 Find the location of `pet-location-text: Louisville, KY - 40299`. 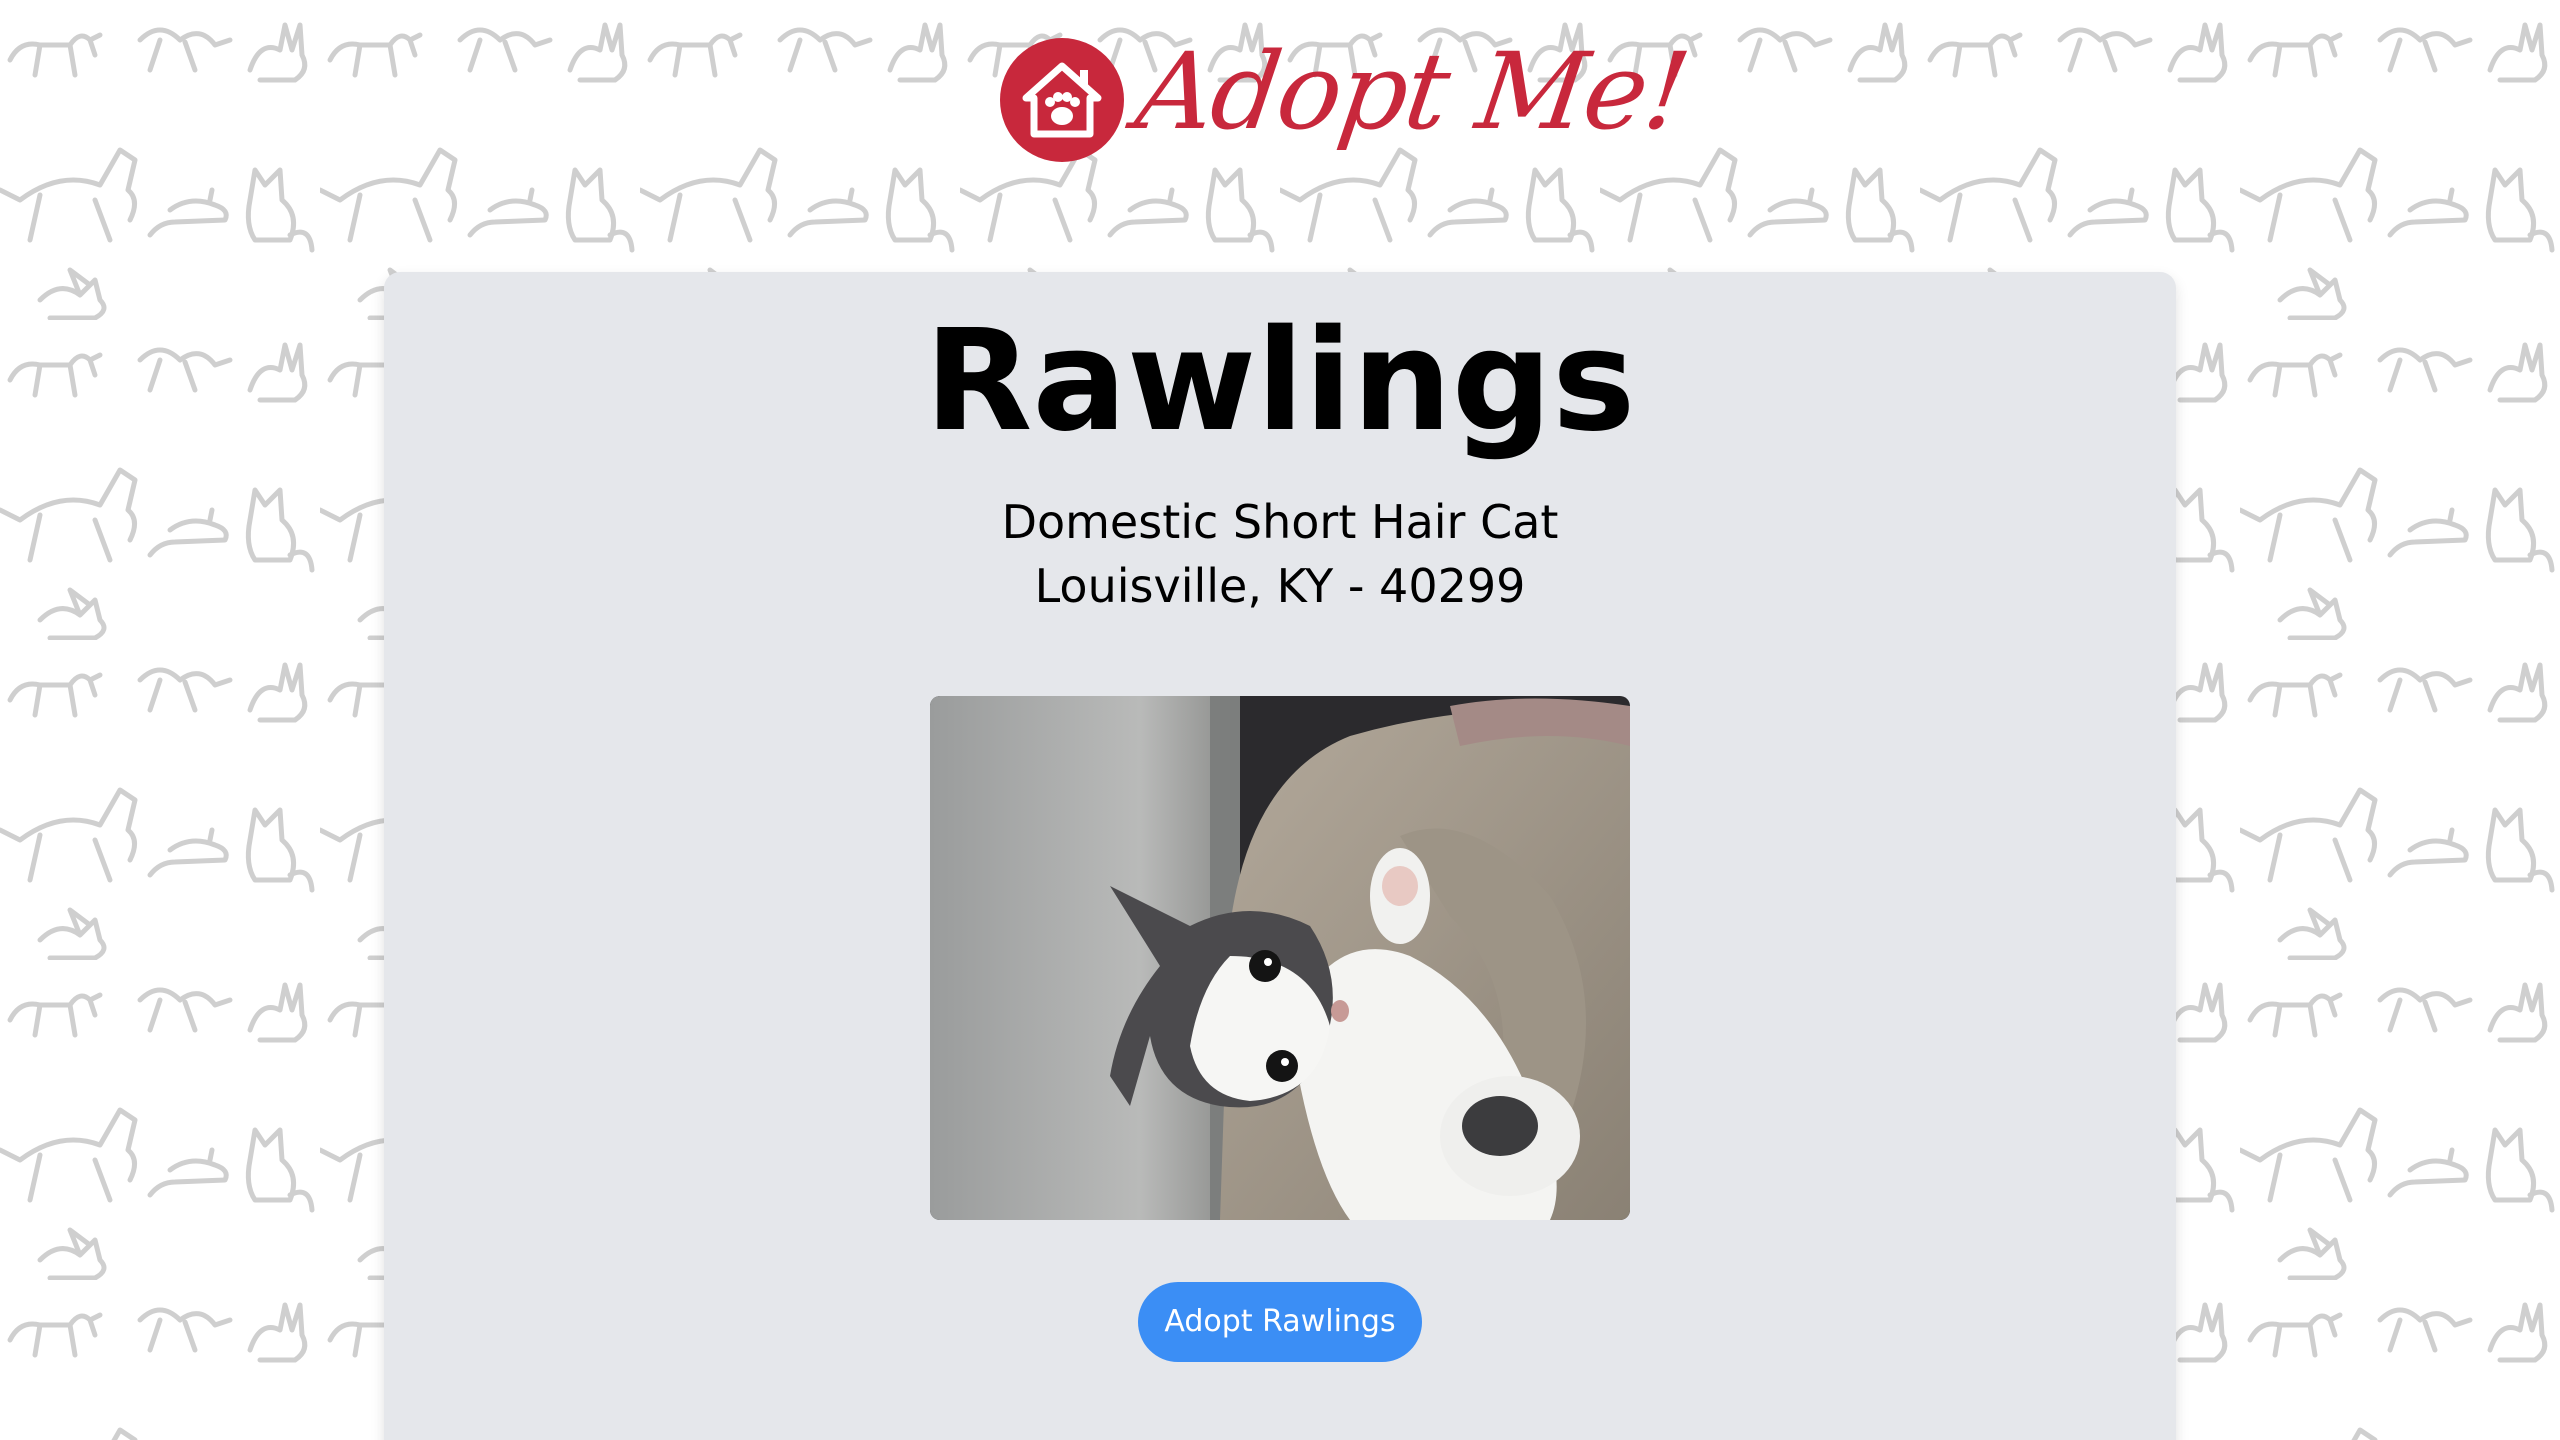

pet-location-text: Louisville, KY - 40299 is located at coordinates (1280, 586).